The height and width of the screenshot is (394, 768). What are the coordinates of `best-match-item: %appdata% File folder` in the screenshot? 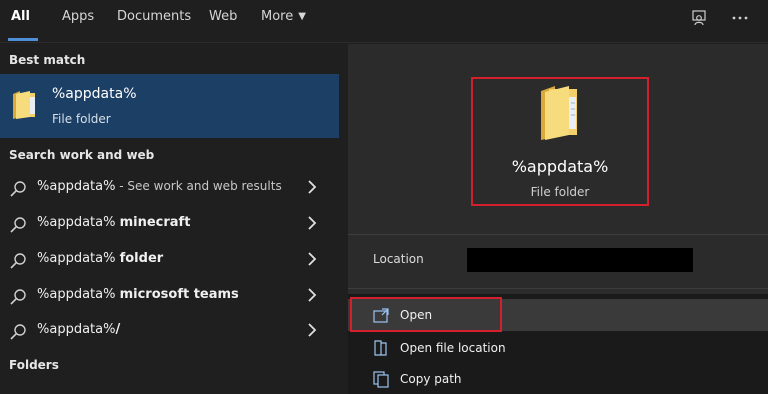 It's located at (169, 106).